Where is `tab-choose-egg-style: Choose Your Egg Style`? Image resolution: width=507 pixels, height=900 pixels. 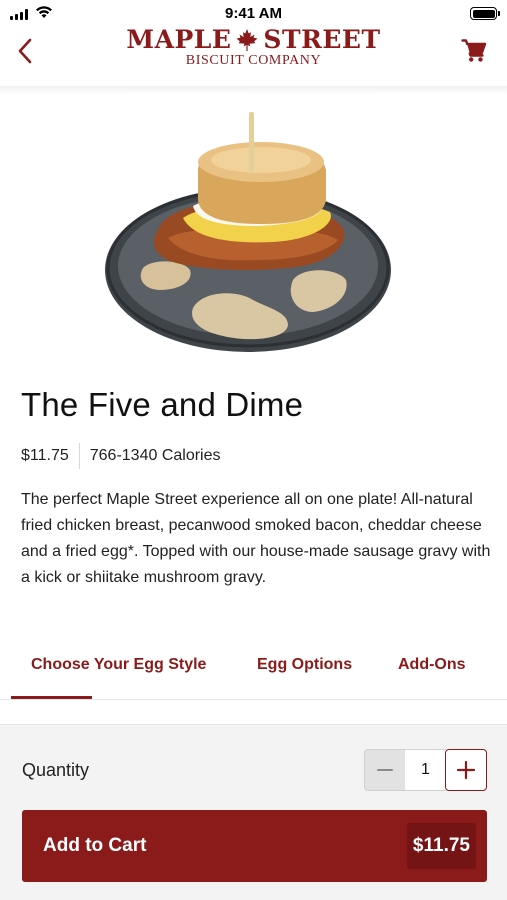 tab-choose-egg-style: Choose Your Egg Style is located at coordinates (118, 665).